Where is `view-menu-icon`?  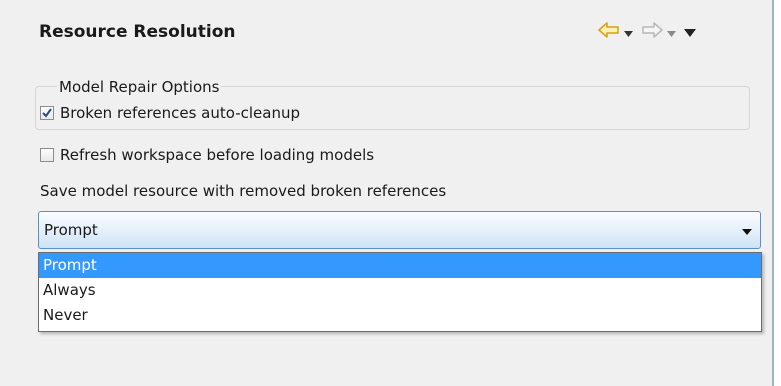
view-menu-icon is located at coordinates (690, 32).